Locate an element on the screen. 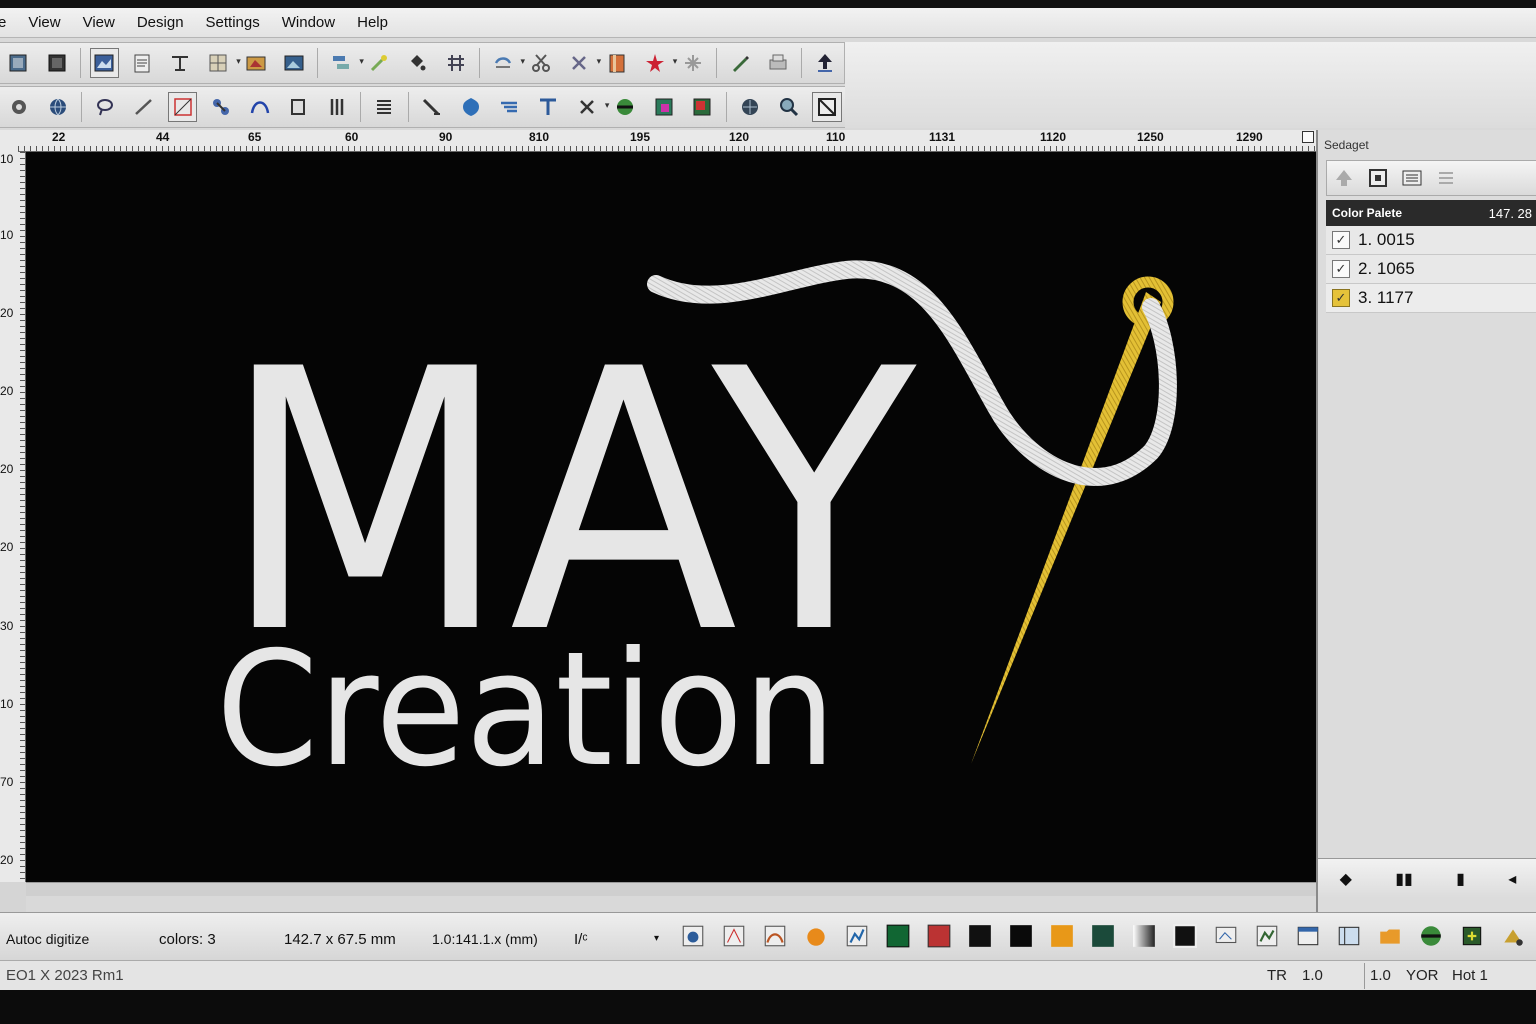 The height and width of the screenshot is (1024, 1536). chevron-down-icon: ▾ is located at coordinates (656, 938).